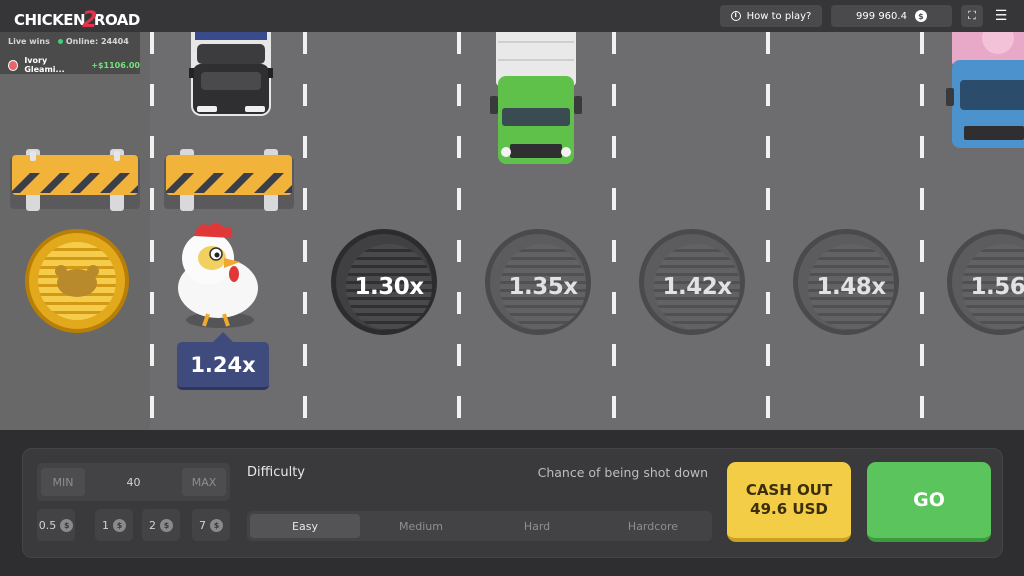 The image size is (1024, 576). Describe the element at coordinates (653, 526) in the screenshot. I see `difficulty-hardcore: Hardcore` at that location.